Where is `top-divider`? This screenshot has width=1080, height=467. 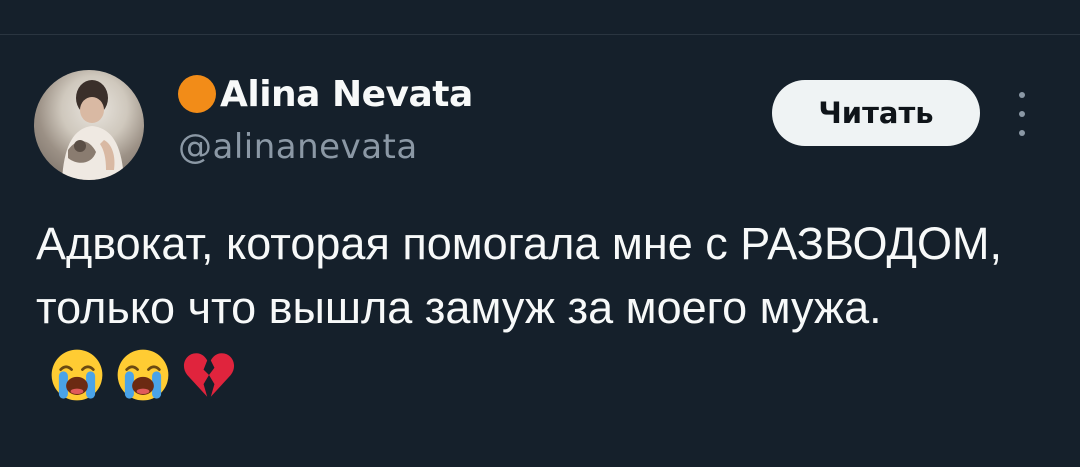 top-divider is located at coordinates (540, 34).